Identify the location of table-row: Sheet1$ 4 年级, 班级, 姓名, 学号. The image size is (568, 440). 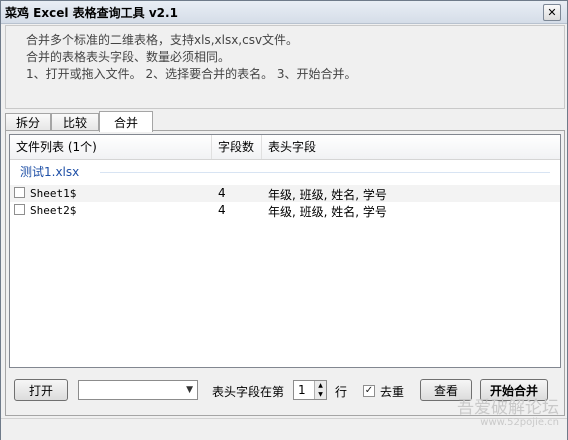
(285, 193).